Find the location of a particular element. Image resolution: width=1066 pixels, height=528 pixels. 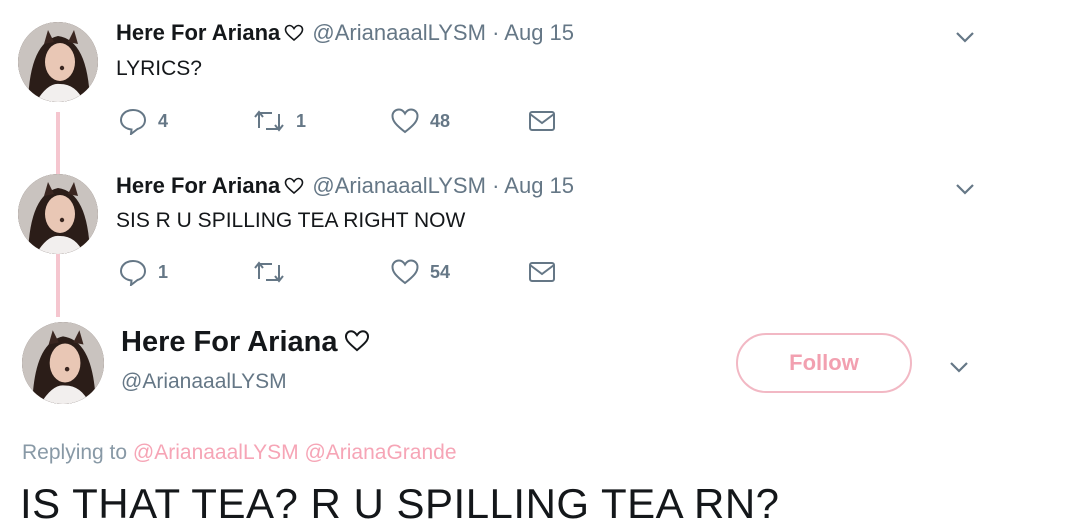

tweet-actions: 4 1 48 is located at coordinates (338, 121).